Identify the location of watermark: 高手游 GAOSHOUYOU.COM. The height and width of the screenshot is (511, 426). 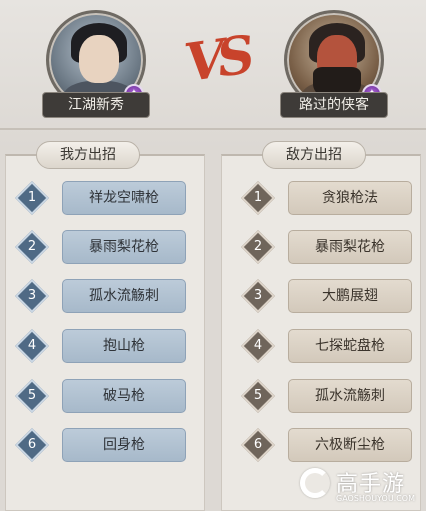
(363, 488).